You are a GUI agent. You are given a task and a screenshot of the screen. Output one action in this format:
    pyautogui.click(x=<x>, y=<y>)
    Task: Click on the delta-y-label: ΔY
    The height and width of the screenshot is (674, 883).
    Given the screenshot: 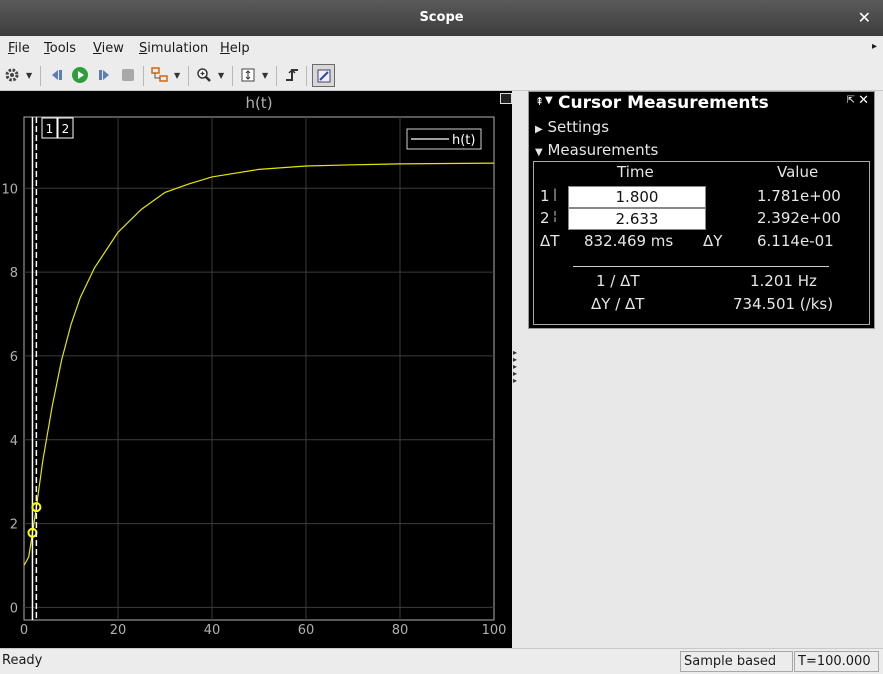 What is the action you would take?
    pyautogui.click(x=713, y=241)
    